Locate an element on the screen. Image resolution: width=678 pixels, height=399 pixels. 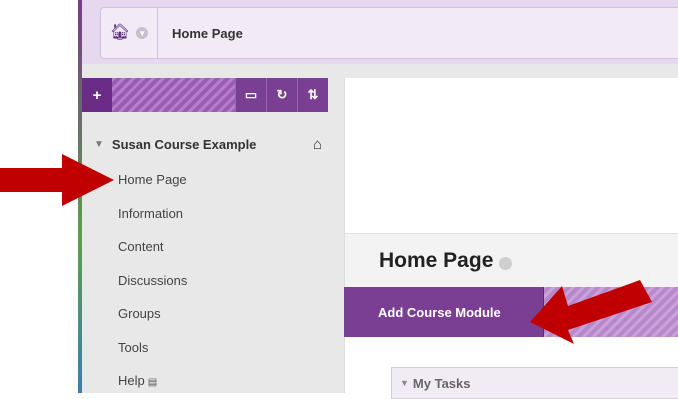
external-link-icon: ▤ is located at coordinates (152, 382).